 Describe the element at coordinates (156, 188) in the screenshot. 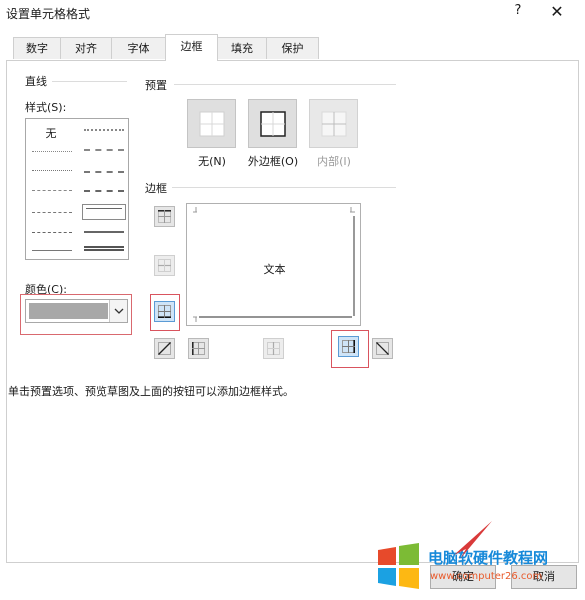

I see `border-heading: 边框` at that location.